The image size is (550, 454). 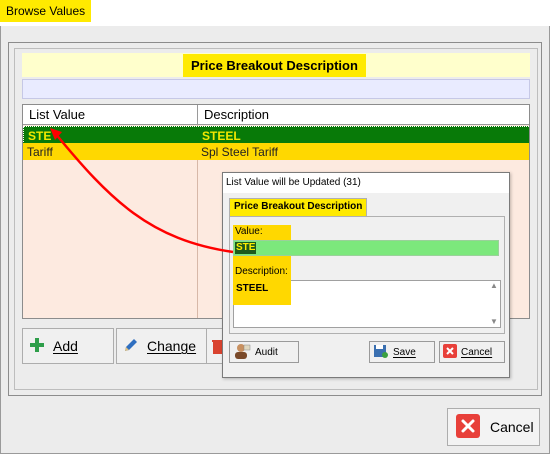 I want to click on scroll-up-icon: ▲, so click(x=494, y=285).